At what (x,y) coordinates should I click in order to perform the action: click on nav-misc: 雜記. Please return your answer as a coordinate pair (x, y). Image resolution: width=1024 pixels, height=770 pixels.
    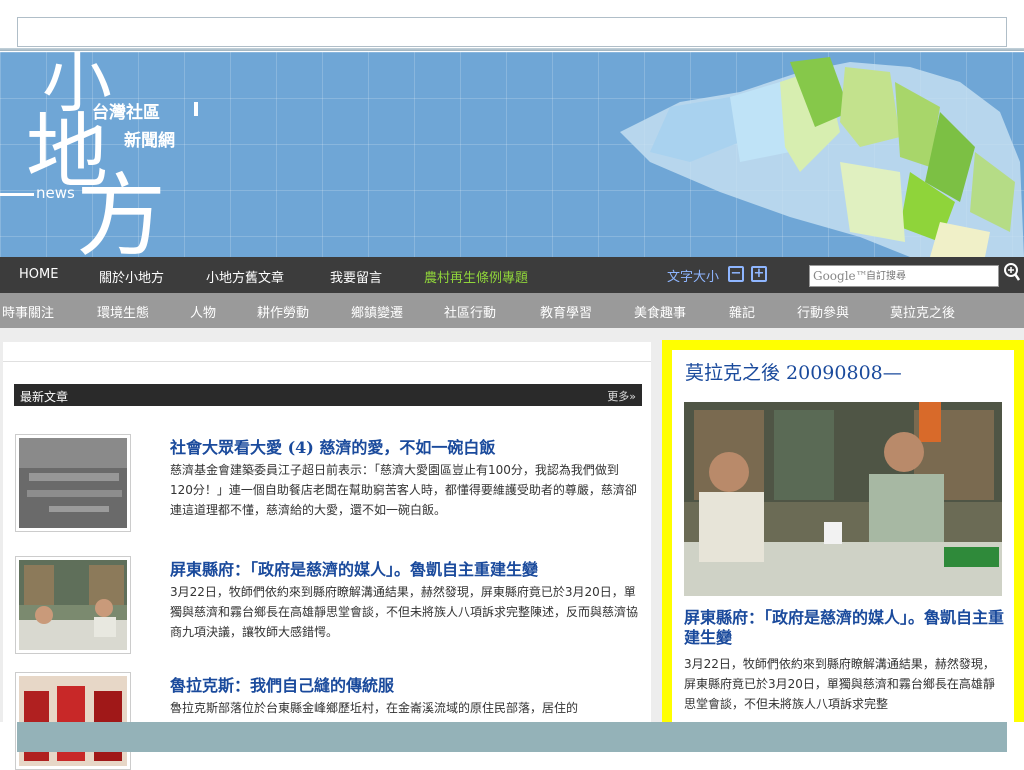
    Looking at the image, I should click on (742, 311).